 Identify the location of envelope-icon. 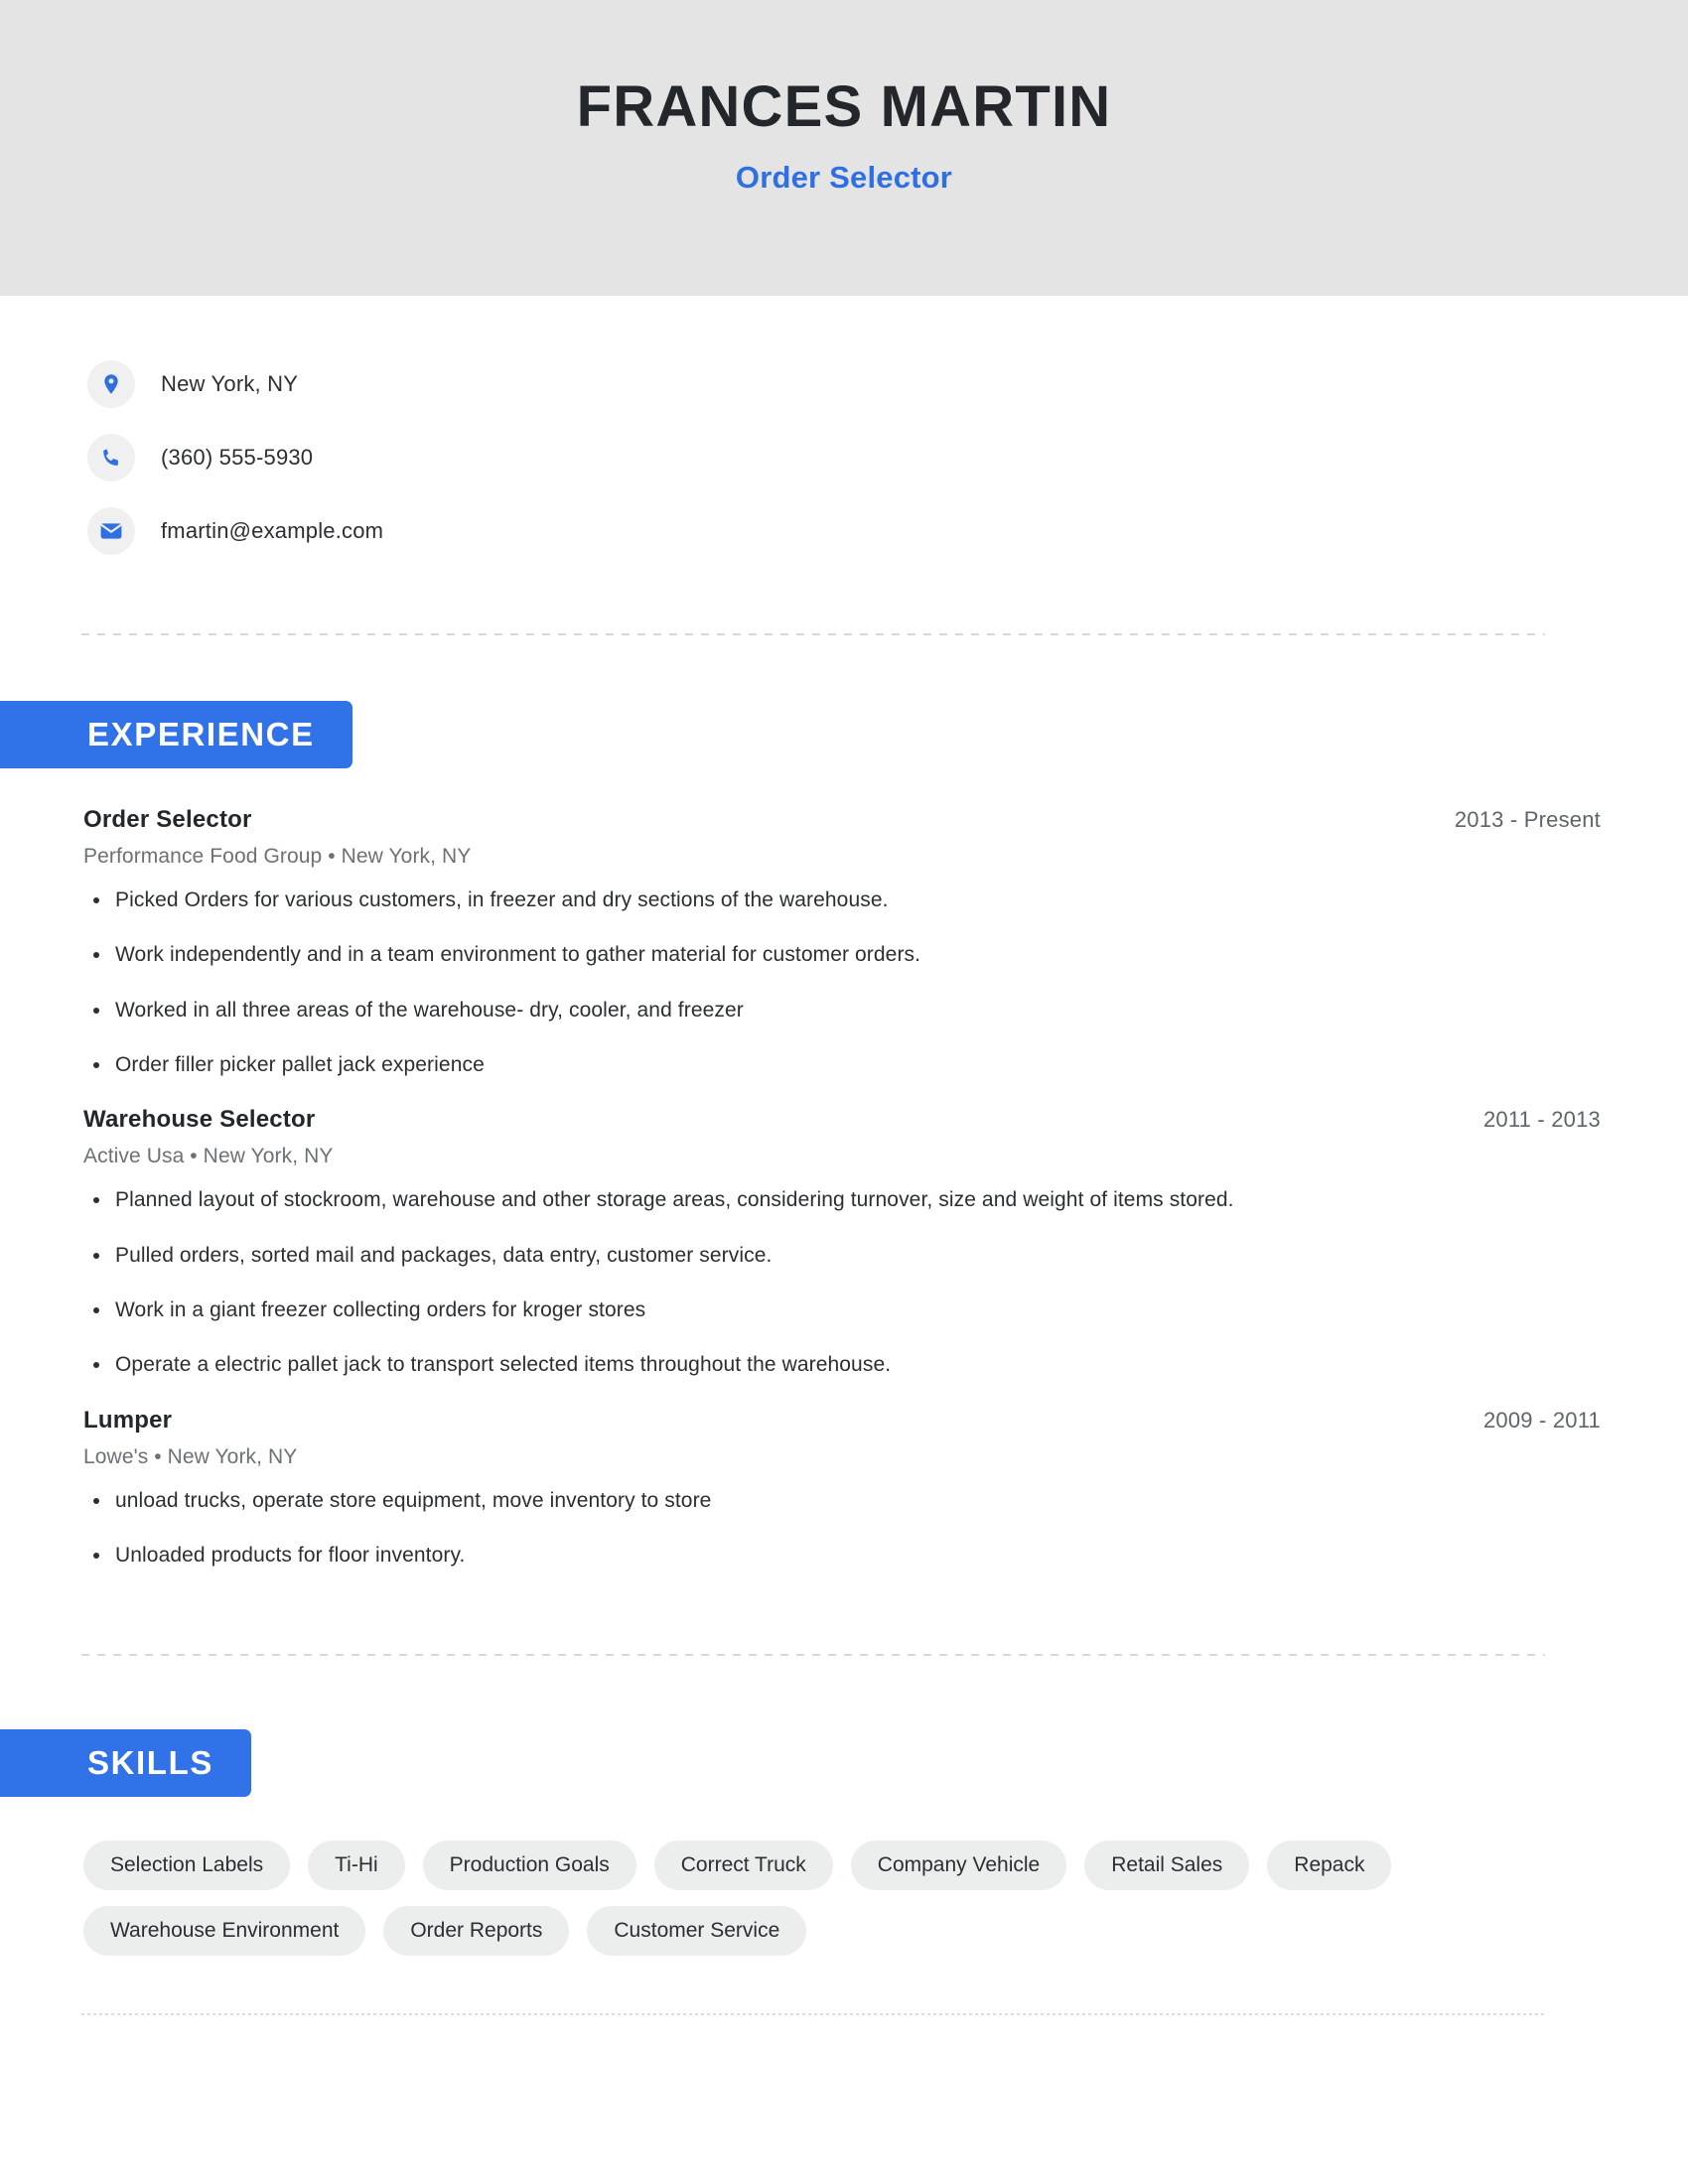
(111, 531).